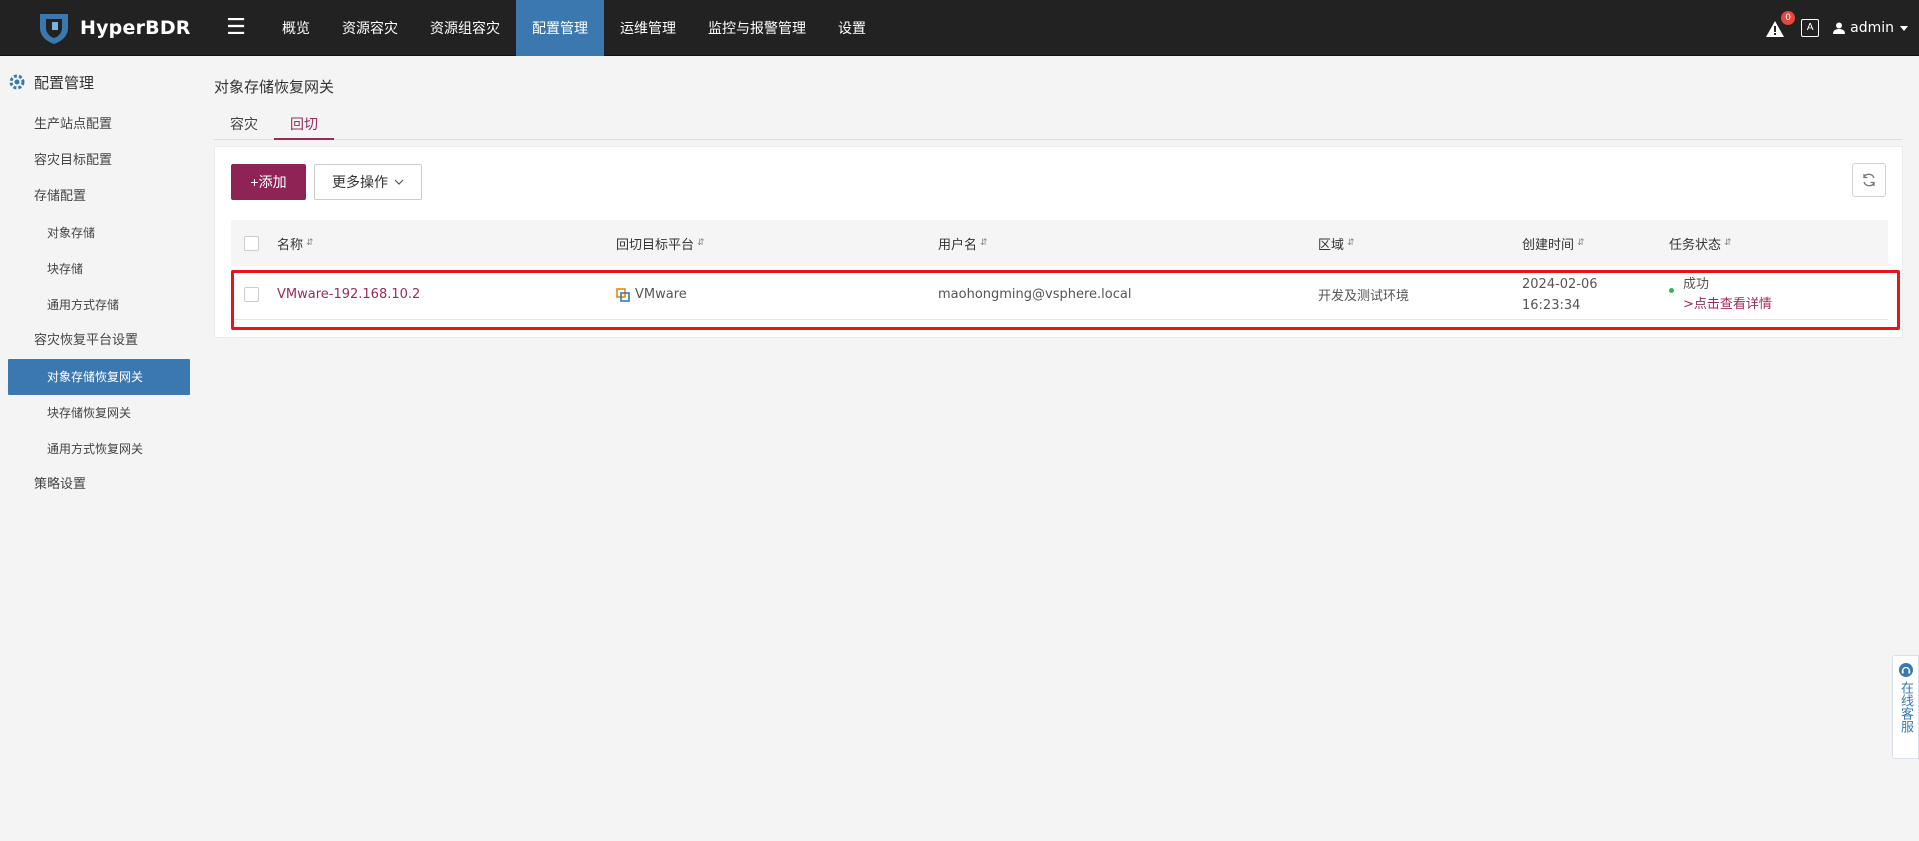 This screenshot has width=1919, height=841. What do you see at coordinates (1780, 25) in the screenshot?
I see `alerts-button: 0` at bounding box center [1780, 25].